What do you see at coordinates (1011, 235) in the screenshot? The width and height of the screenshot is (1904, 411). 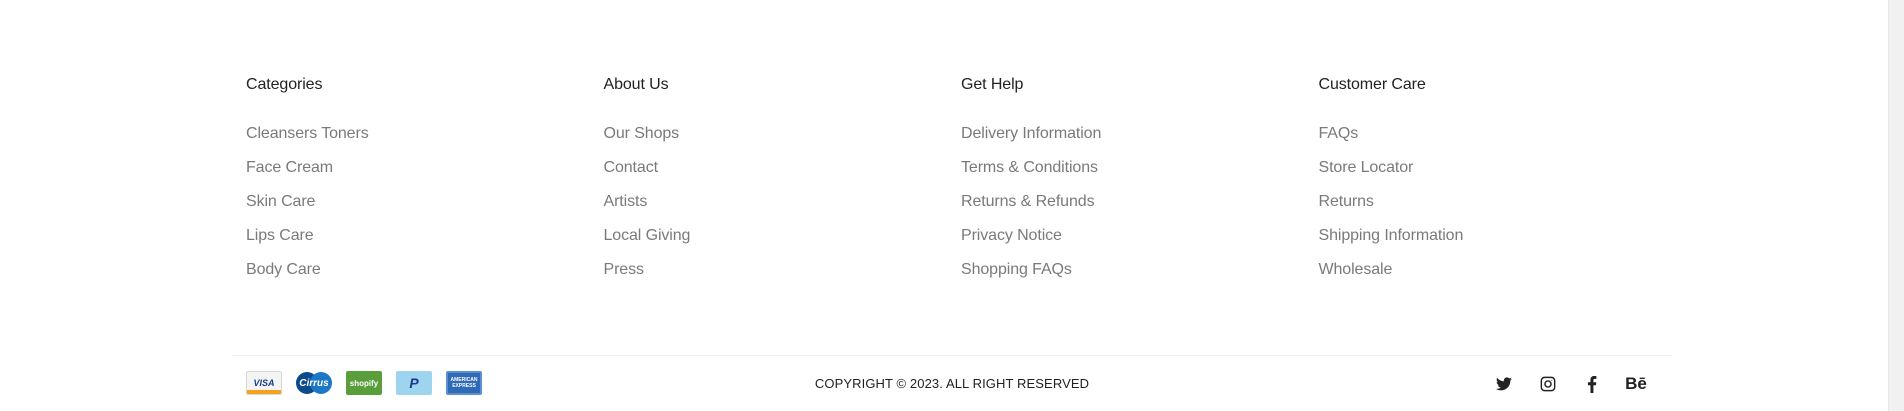 I see `footer-link-privacy-notice: Privacy Notice` at bounding box center [1011, 235].